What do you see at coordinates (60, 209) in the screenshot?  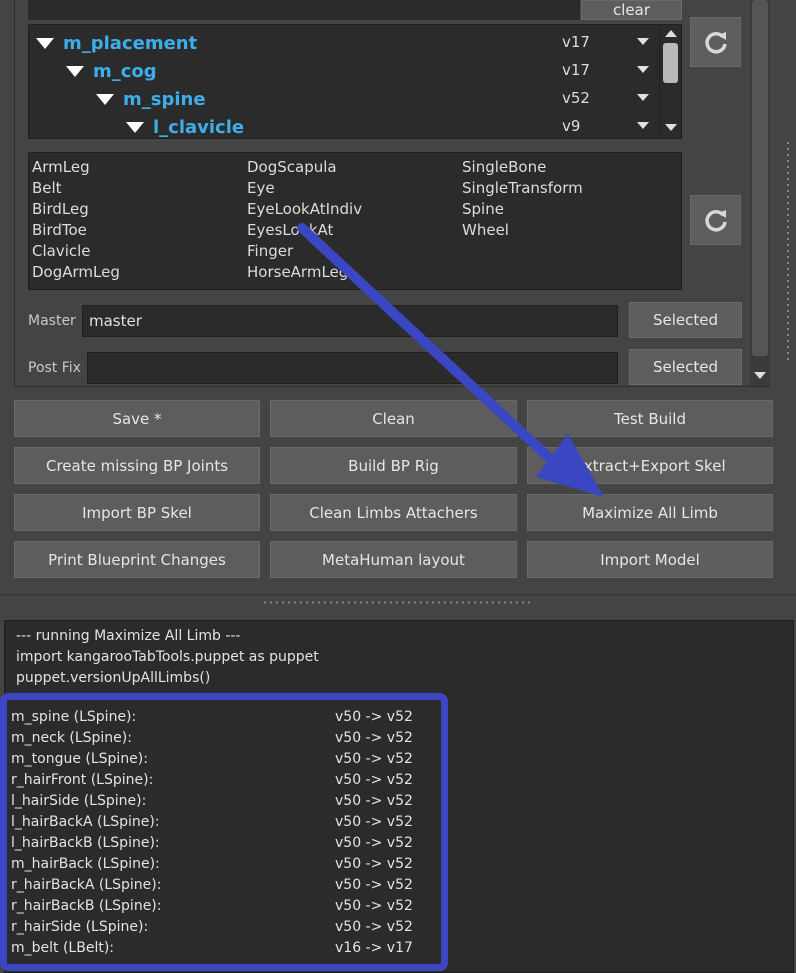 I see `list-item: BirdLeg` at bounding box center [60, 209].